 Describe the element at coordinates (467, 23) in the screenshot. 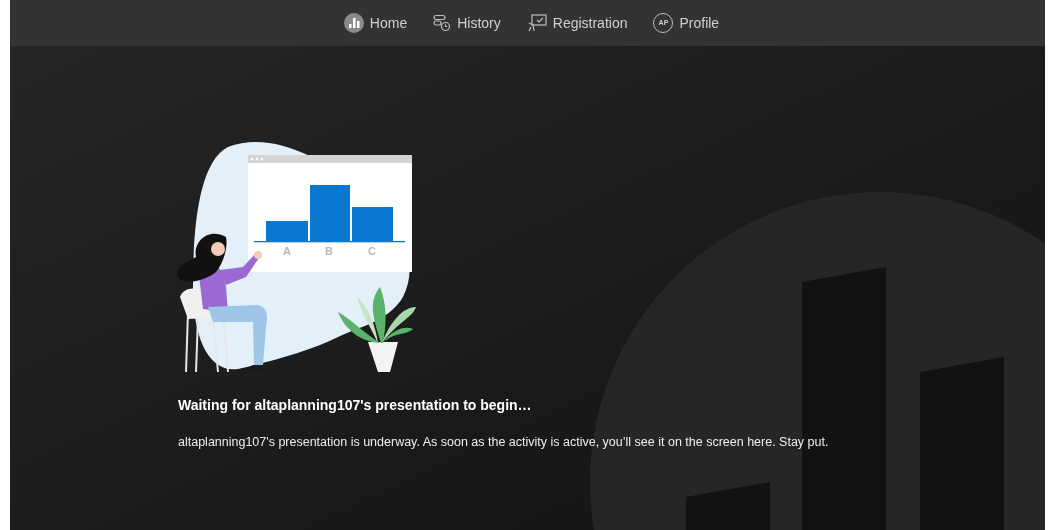

I see `nav-link: History` at that location.